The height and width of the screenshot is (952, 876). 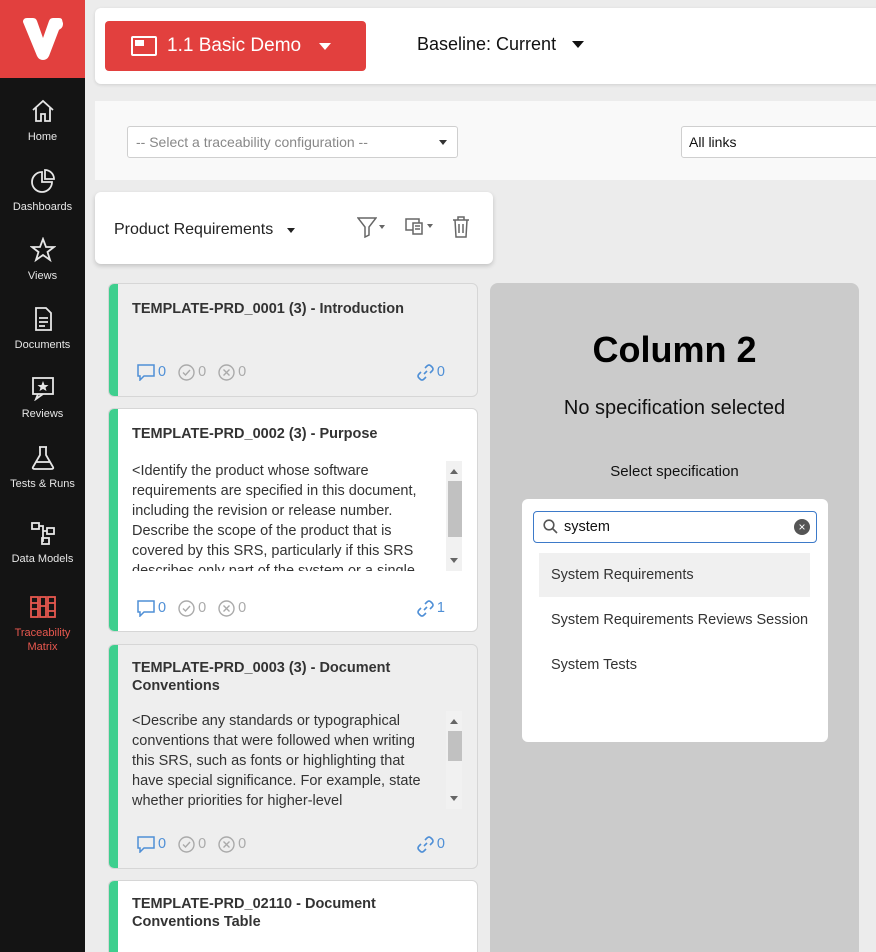 What do you see at coordinates (42, 640) in the screenshot?
I see `sidebar-item-label: Traceability Matrix` at bounding box center [42, 640].